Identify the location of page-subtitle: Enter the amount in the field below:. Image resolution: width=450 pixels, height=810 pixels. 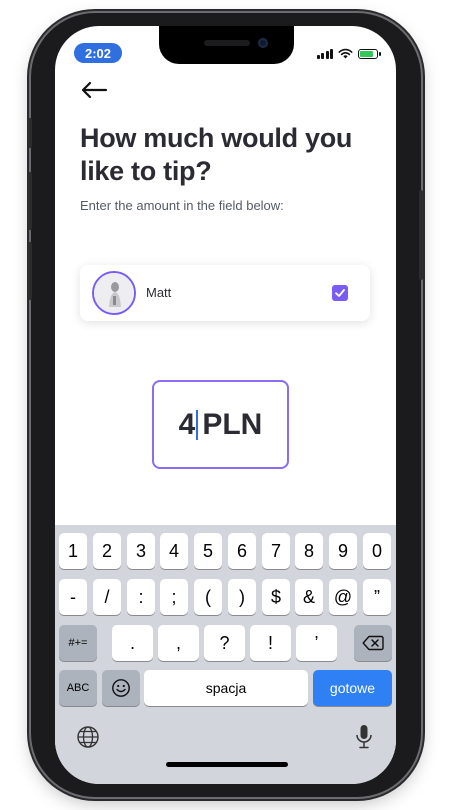
(182, 205).